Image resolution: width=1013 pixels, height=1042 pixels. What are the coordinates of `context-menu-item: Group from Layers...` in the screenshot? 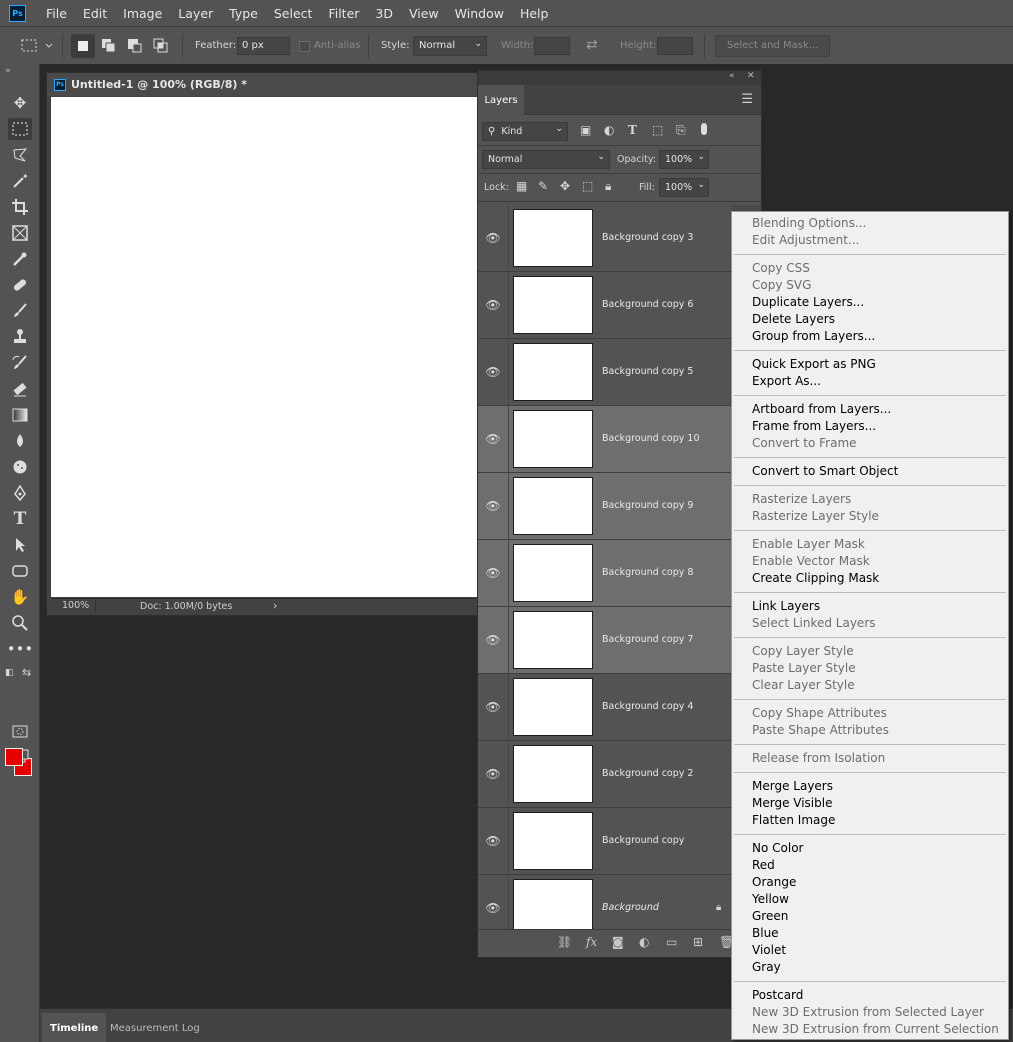 It's located at (870, 336).